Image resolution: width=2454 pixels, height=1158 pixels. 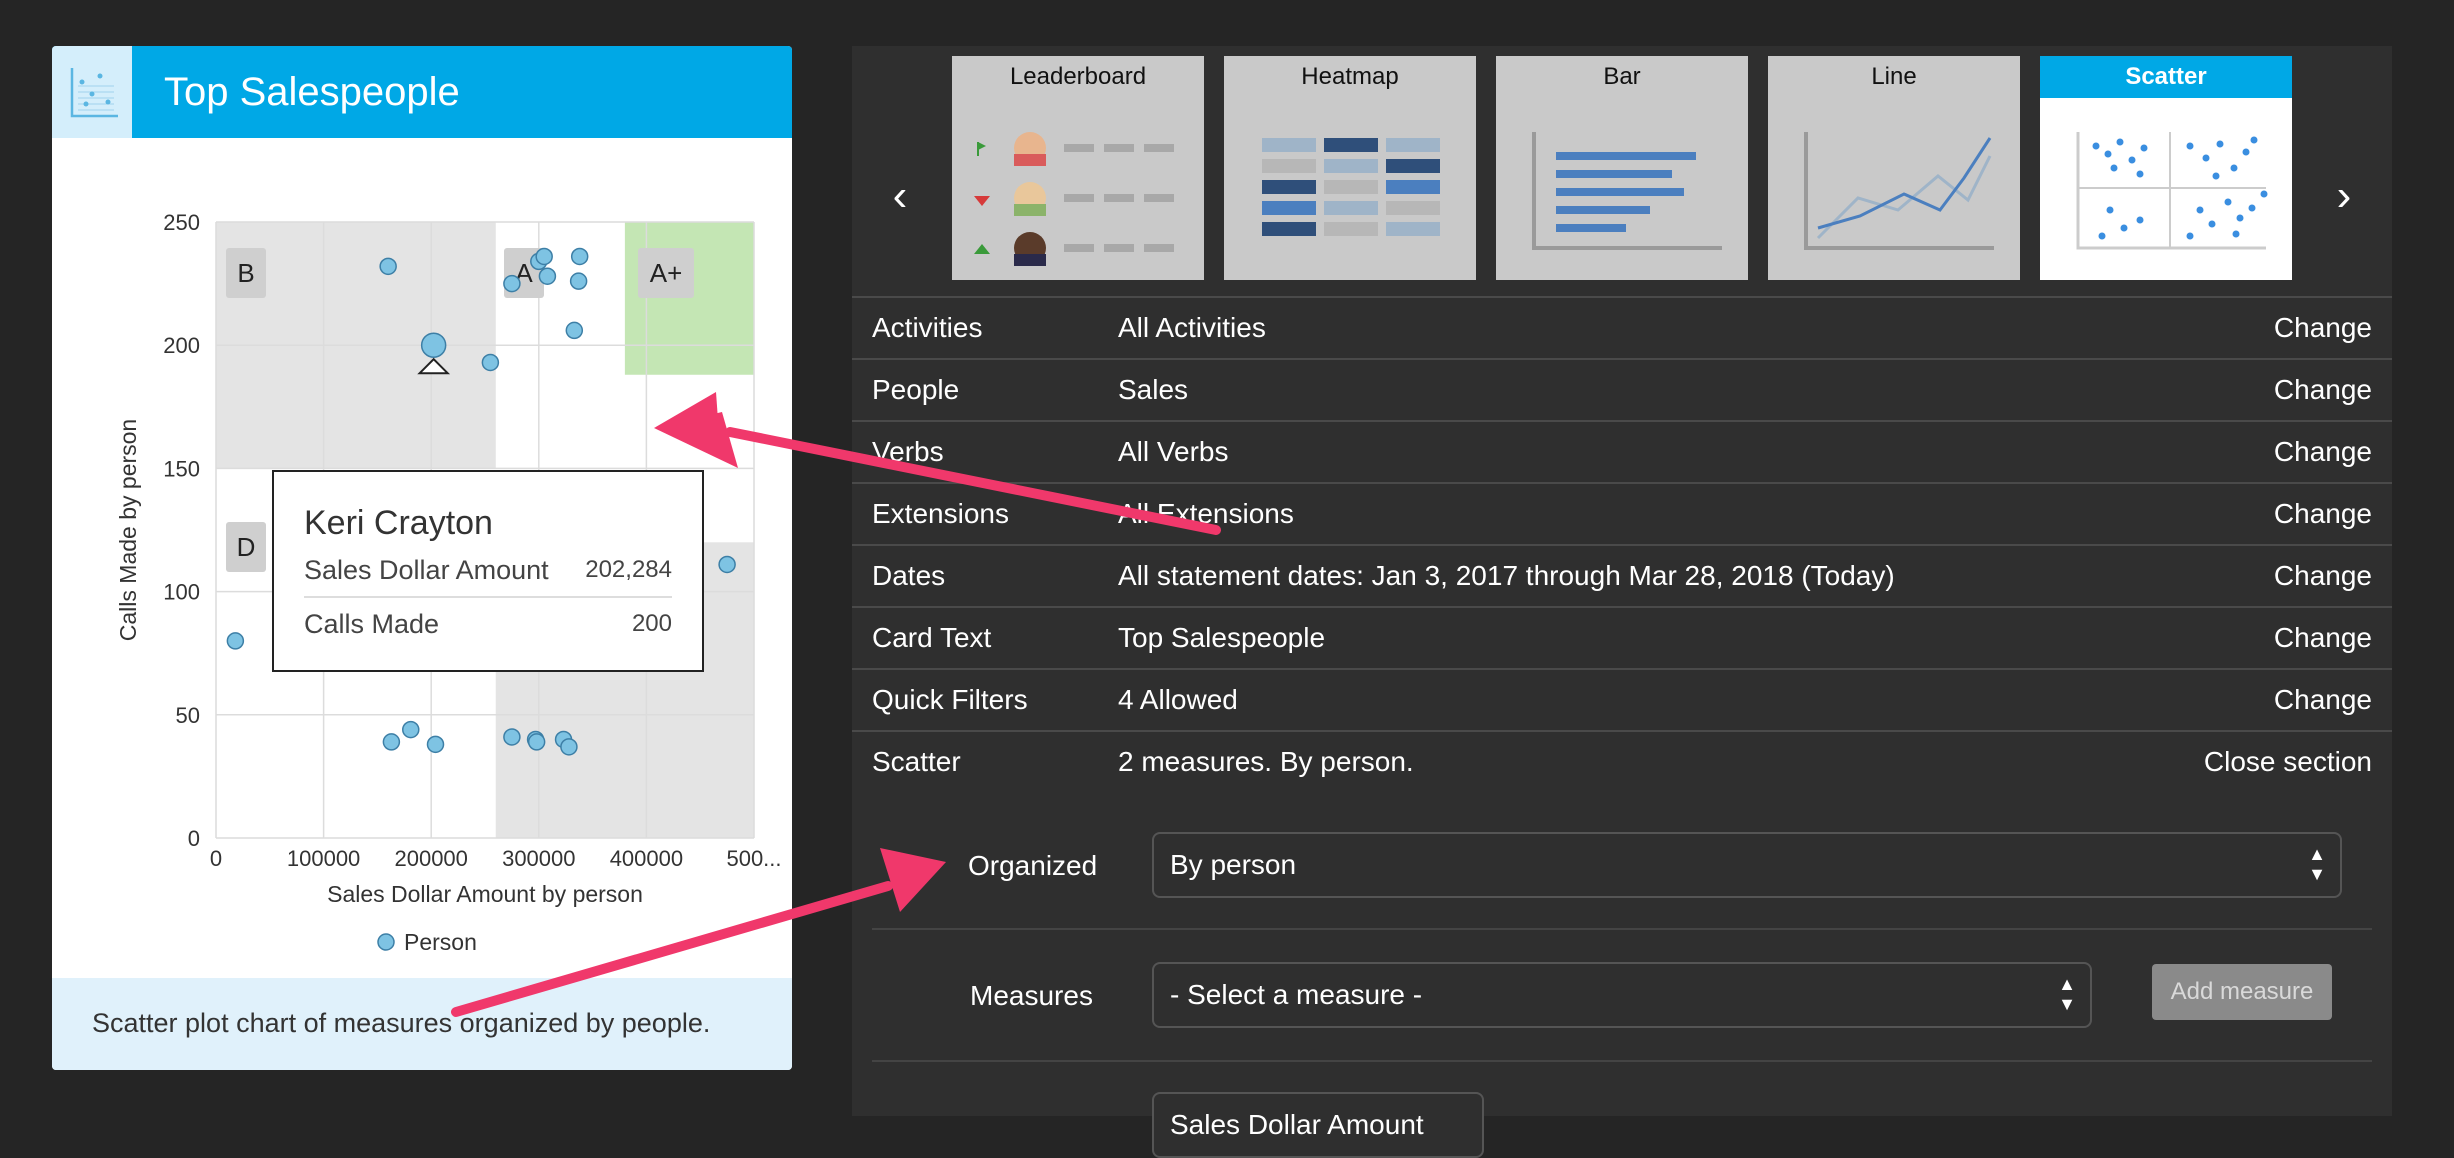 What do you see at coordinates (1622, 327) in the screenshot?
I see `settings-row-activities: Activities All Activities Change` at bounding box center [1622, 327].